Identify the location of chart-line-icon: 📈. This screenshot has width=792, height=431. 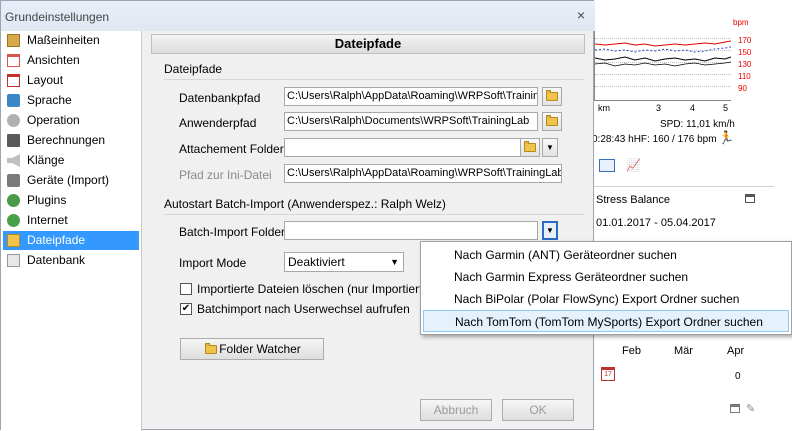
(633, 165).